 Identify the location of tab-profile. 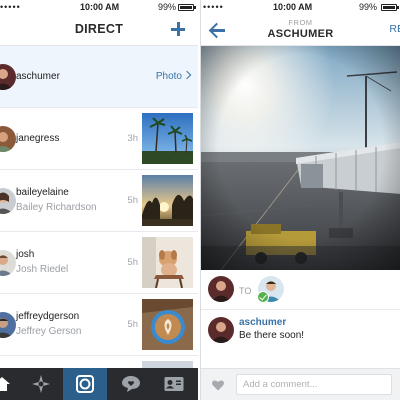
(173, 384).